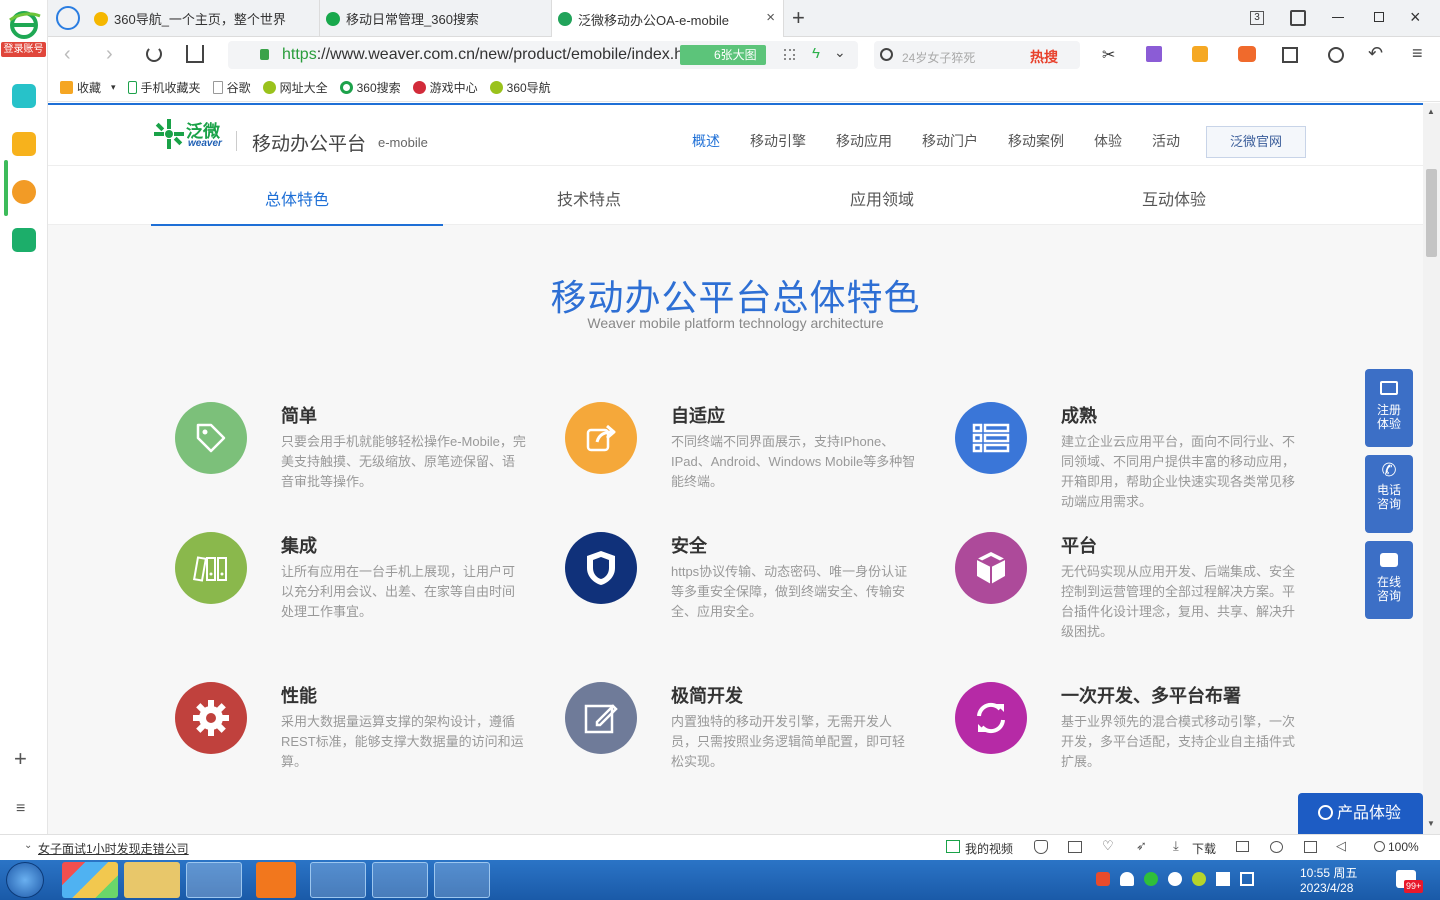  I want to click on heart-icon: ♡, so click(1108, 846).